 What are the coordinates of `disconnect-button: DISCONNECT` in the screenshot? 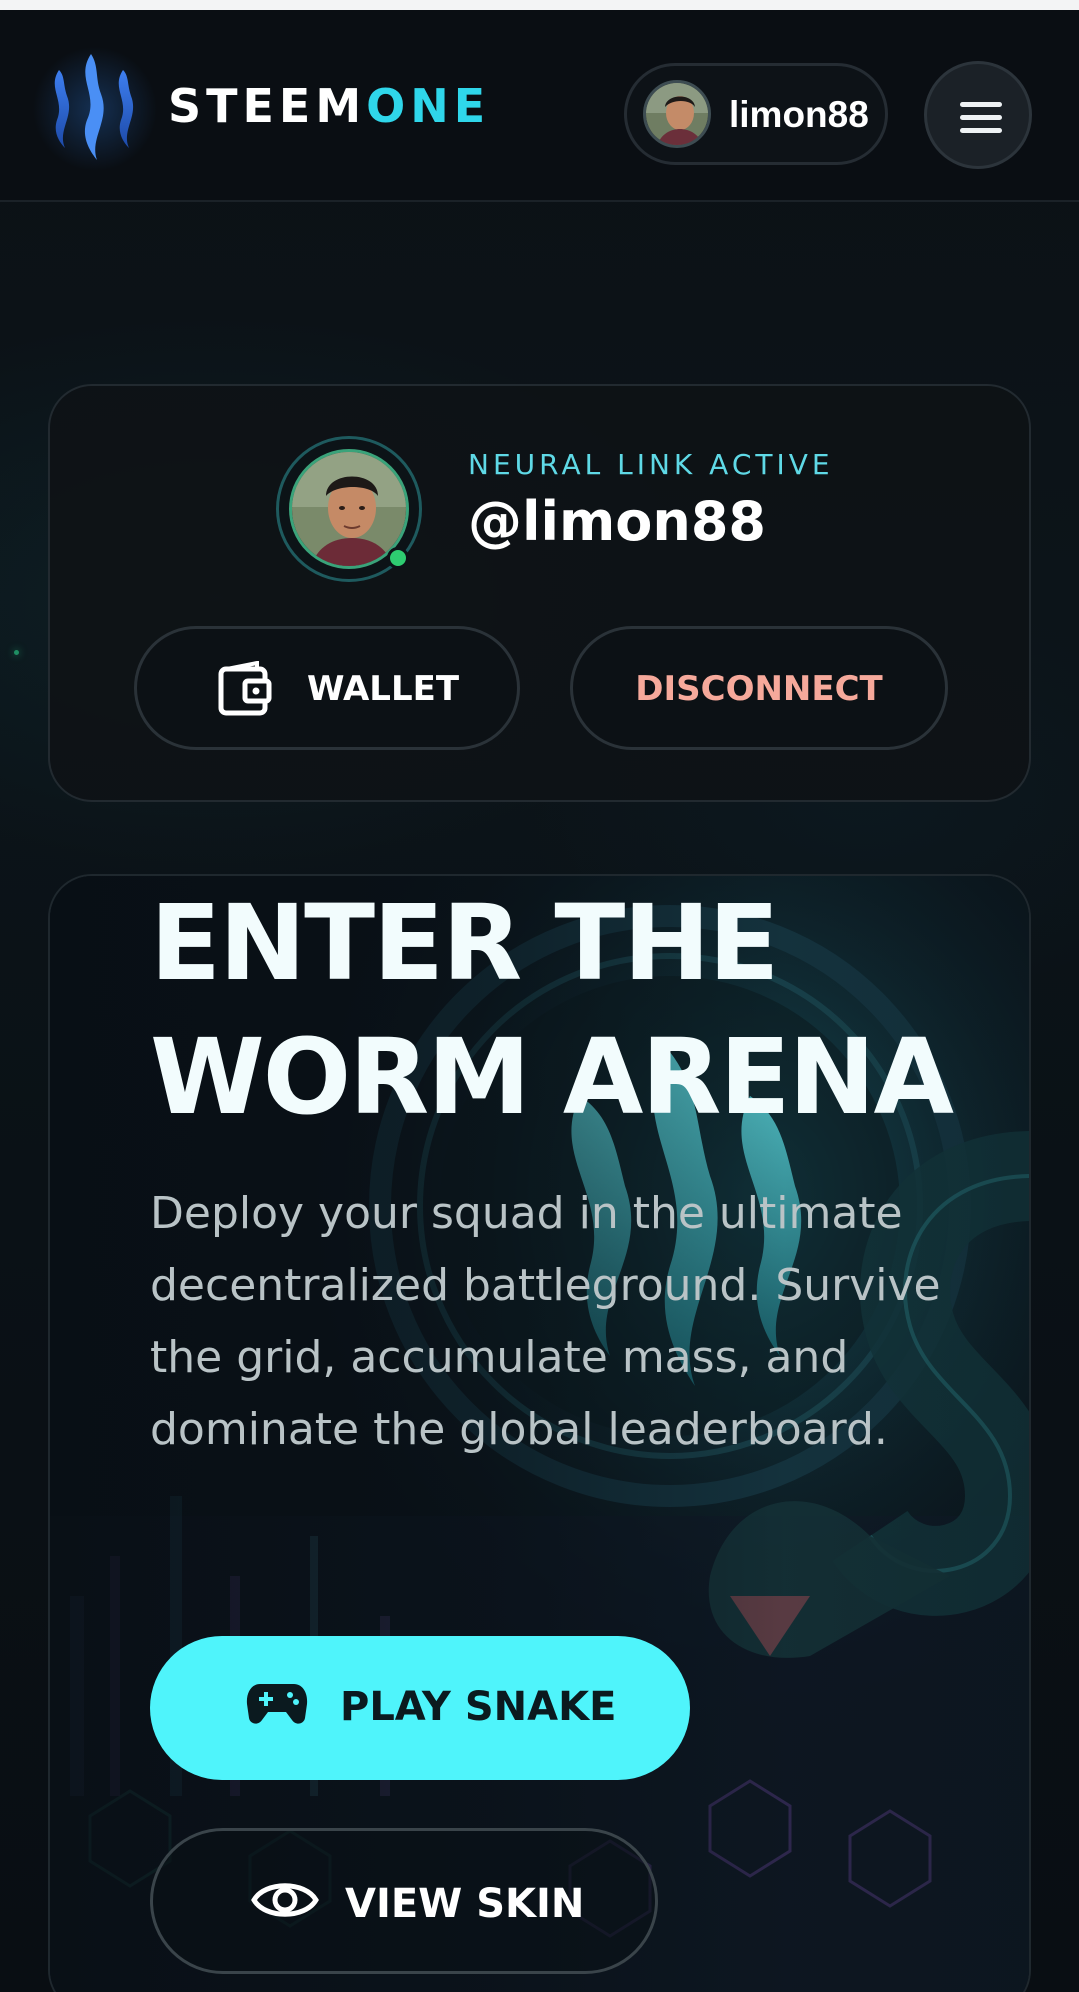 It's located at (759, 688).